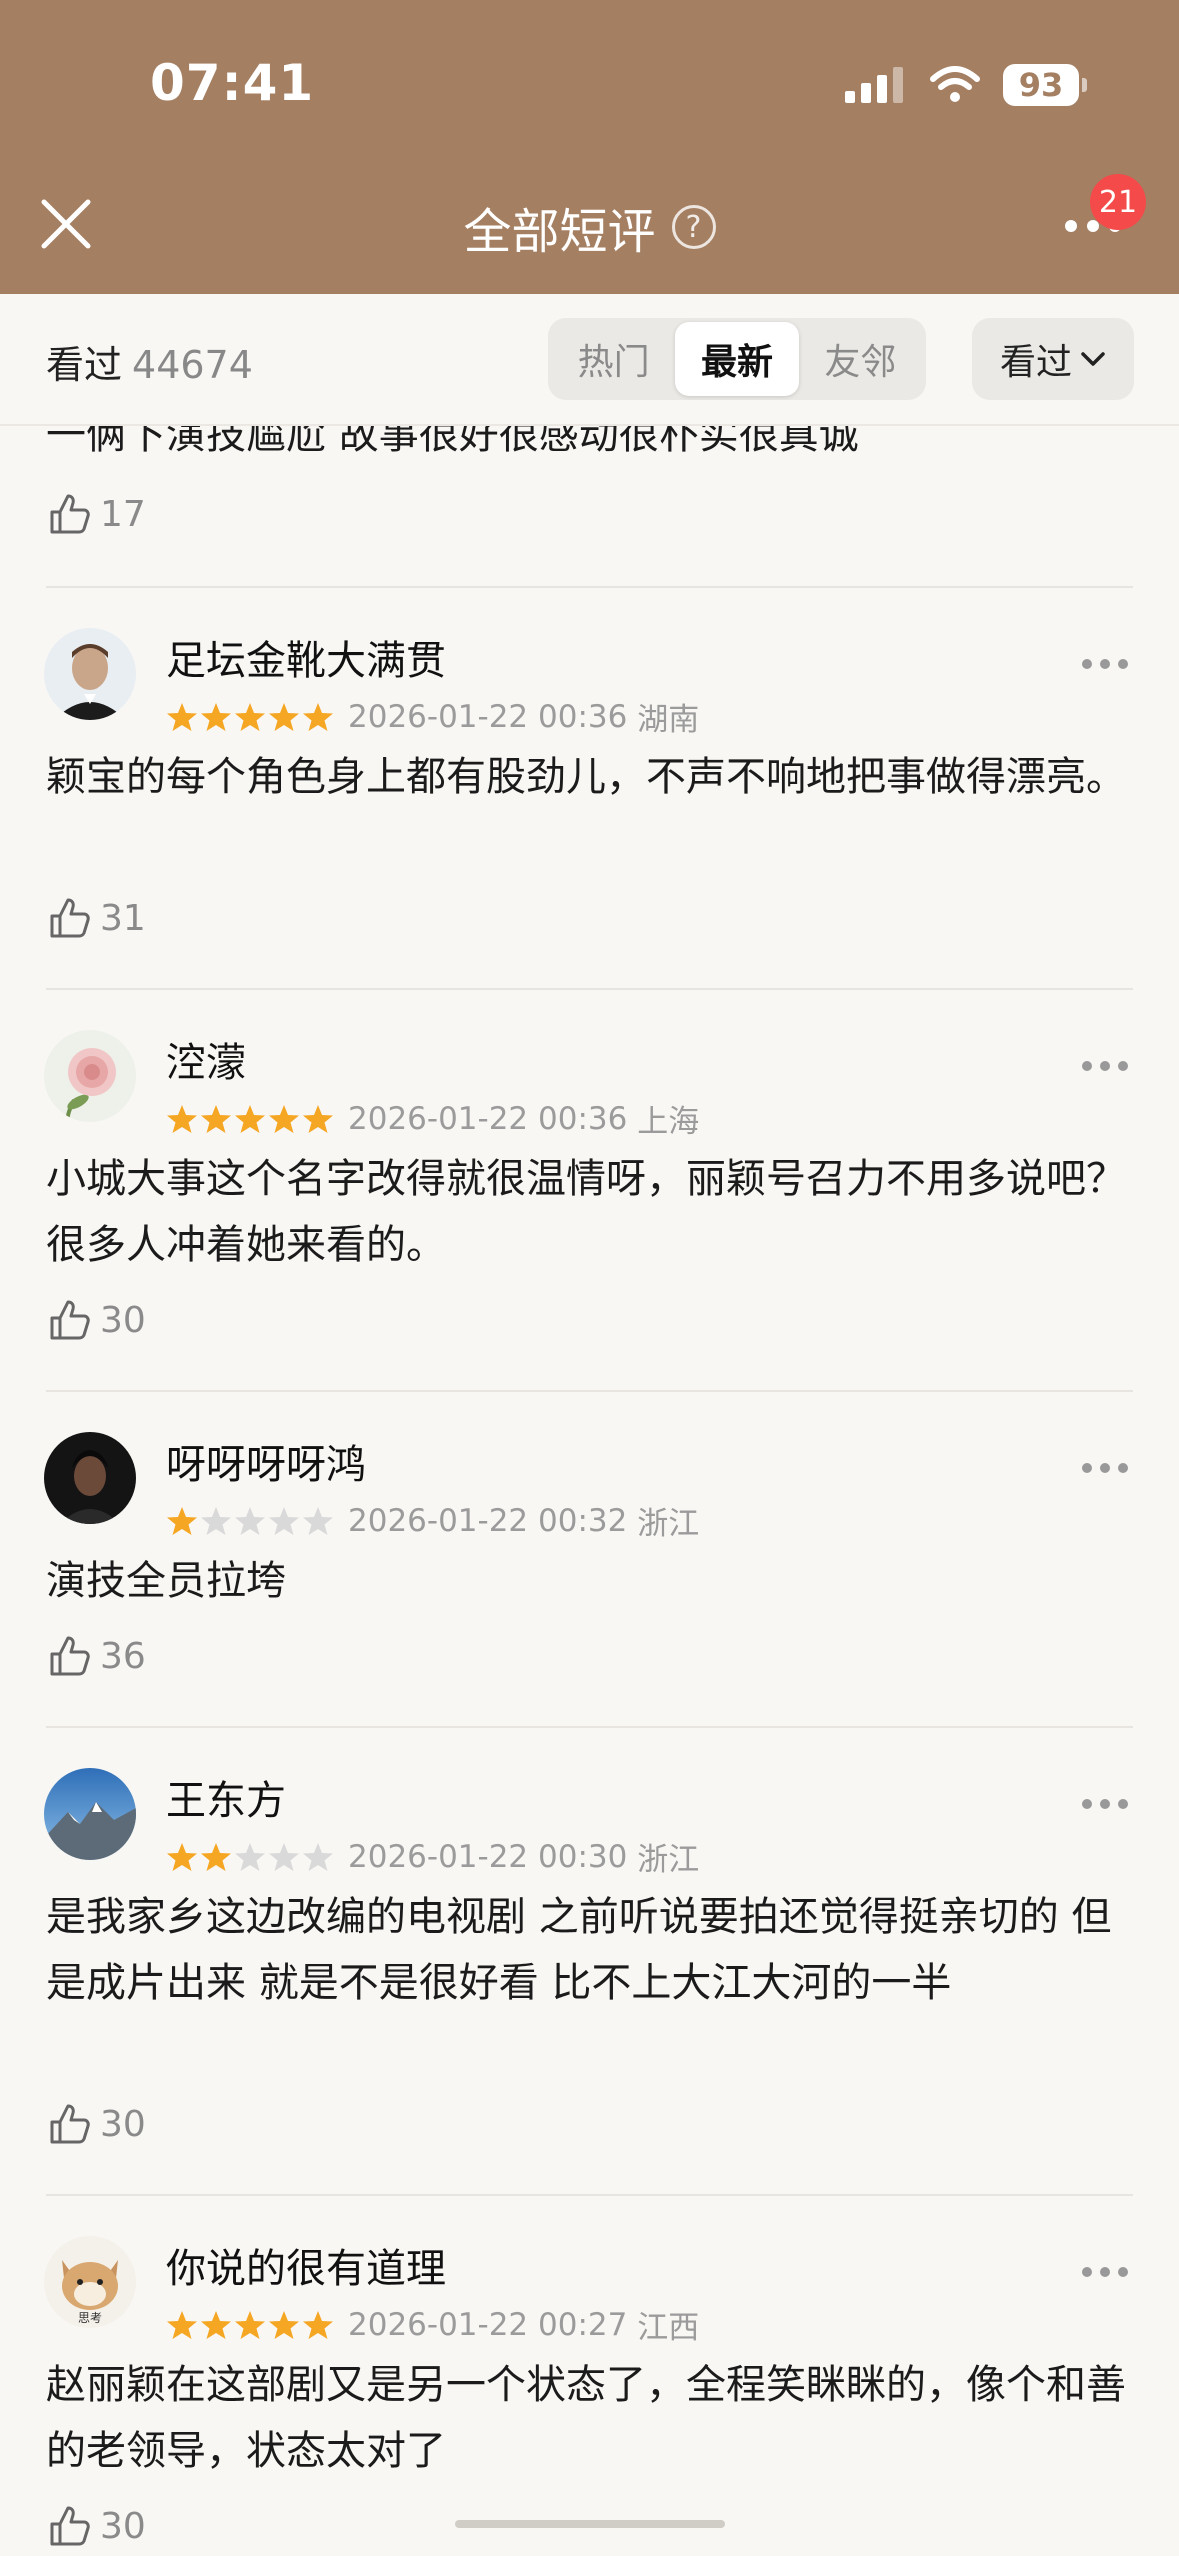 This screenshot has height=2556, width=1179. Describe the element at coordinates (97, 514) in the screenshot. I see `like-button: 17` at that location.